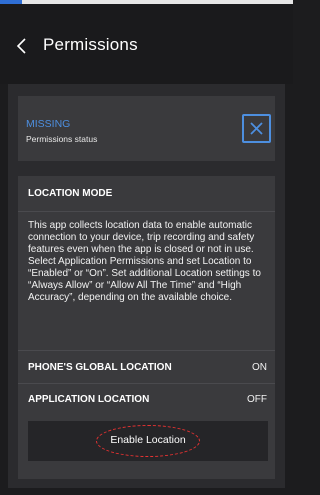 The width and height of the screenshot is (320, 495). I want to click on chevron-left-icon, so click(21, 46).